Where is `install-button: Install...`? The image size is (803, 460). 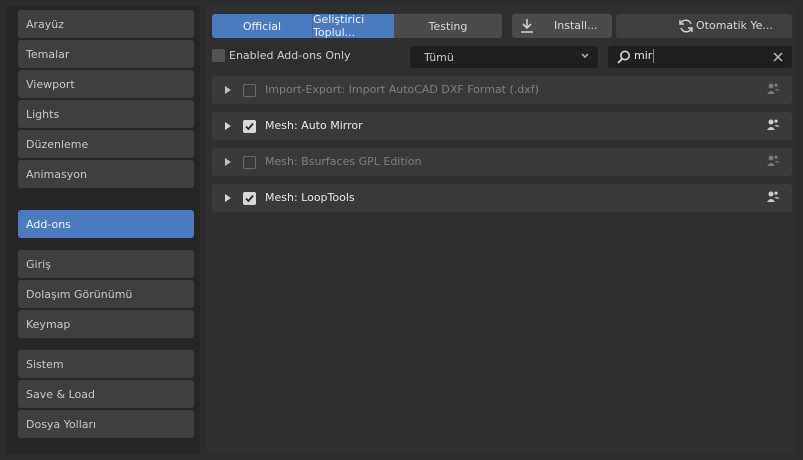 install-button: Install... is located at coordinates (562, 26).